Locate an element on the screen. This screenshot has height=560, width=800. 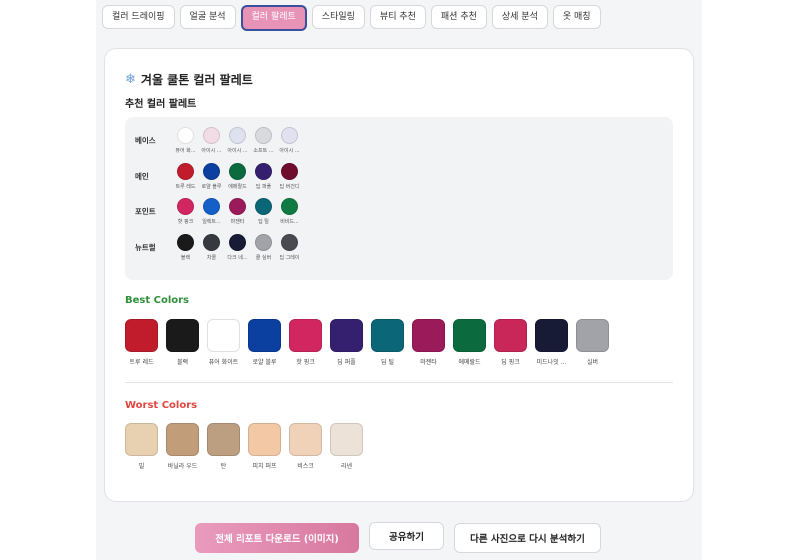
swatch-label: 실버 is located at coordinates (592, 362).